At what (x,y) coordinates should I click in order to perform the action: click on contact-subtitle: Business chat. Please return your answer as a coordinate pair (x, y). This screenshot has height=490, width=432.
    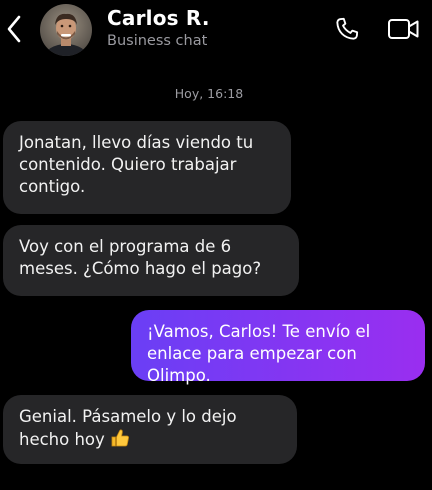
    Looking at the image, I should click on (157, 41).